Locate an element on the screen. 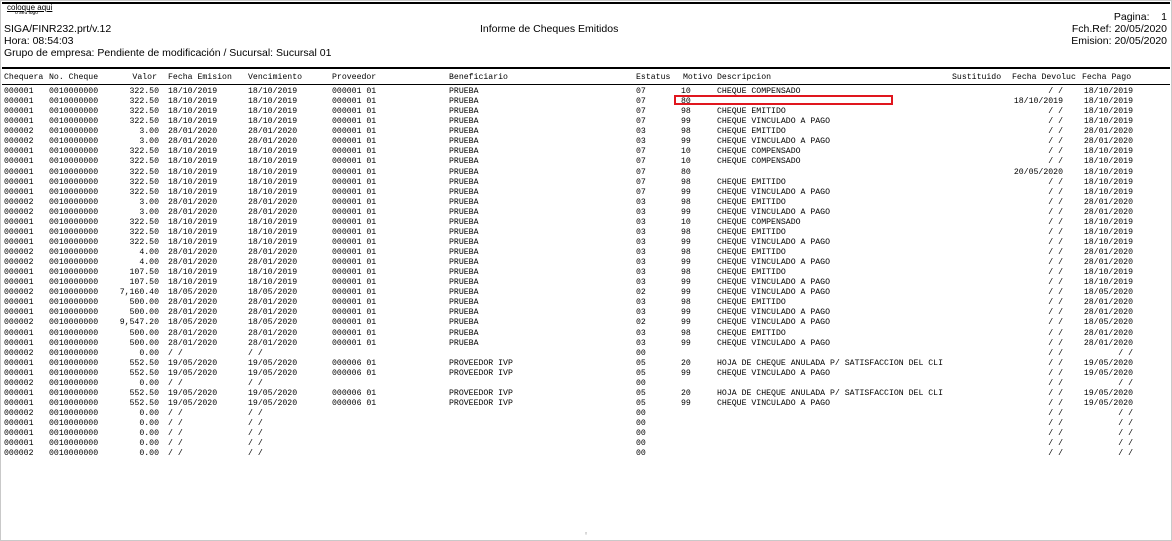  print-time: Hora: 08:54:03 is located at coordinates (39, 41).